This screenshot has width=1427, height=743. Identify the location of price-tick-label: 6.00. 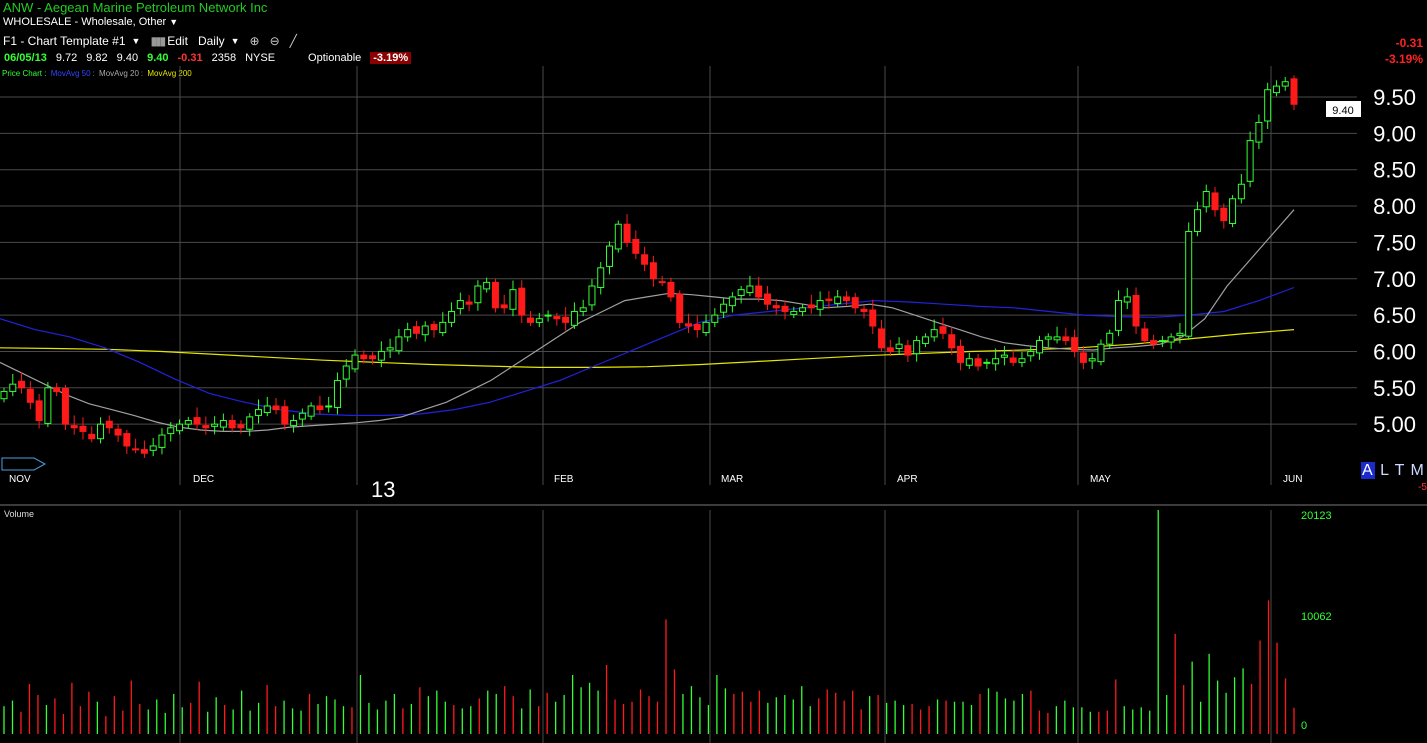
(1394, 351).